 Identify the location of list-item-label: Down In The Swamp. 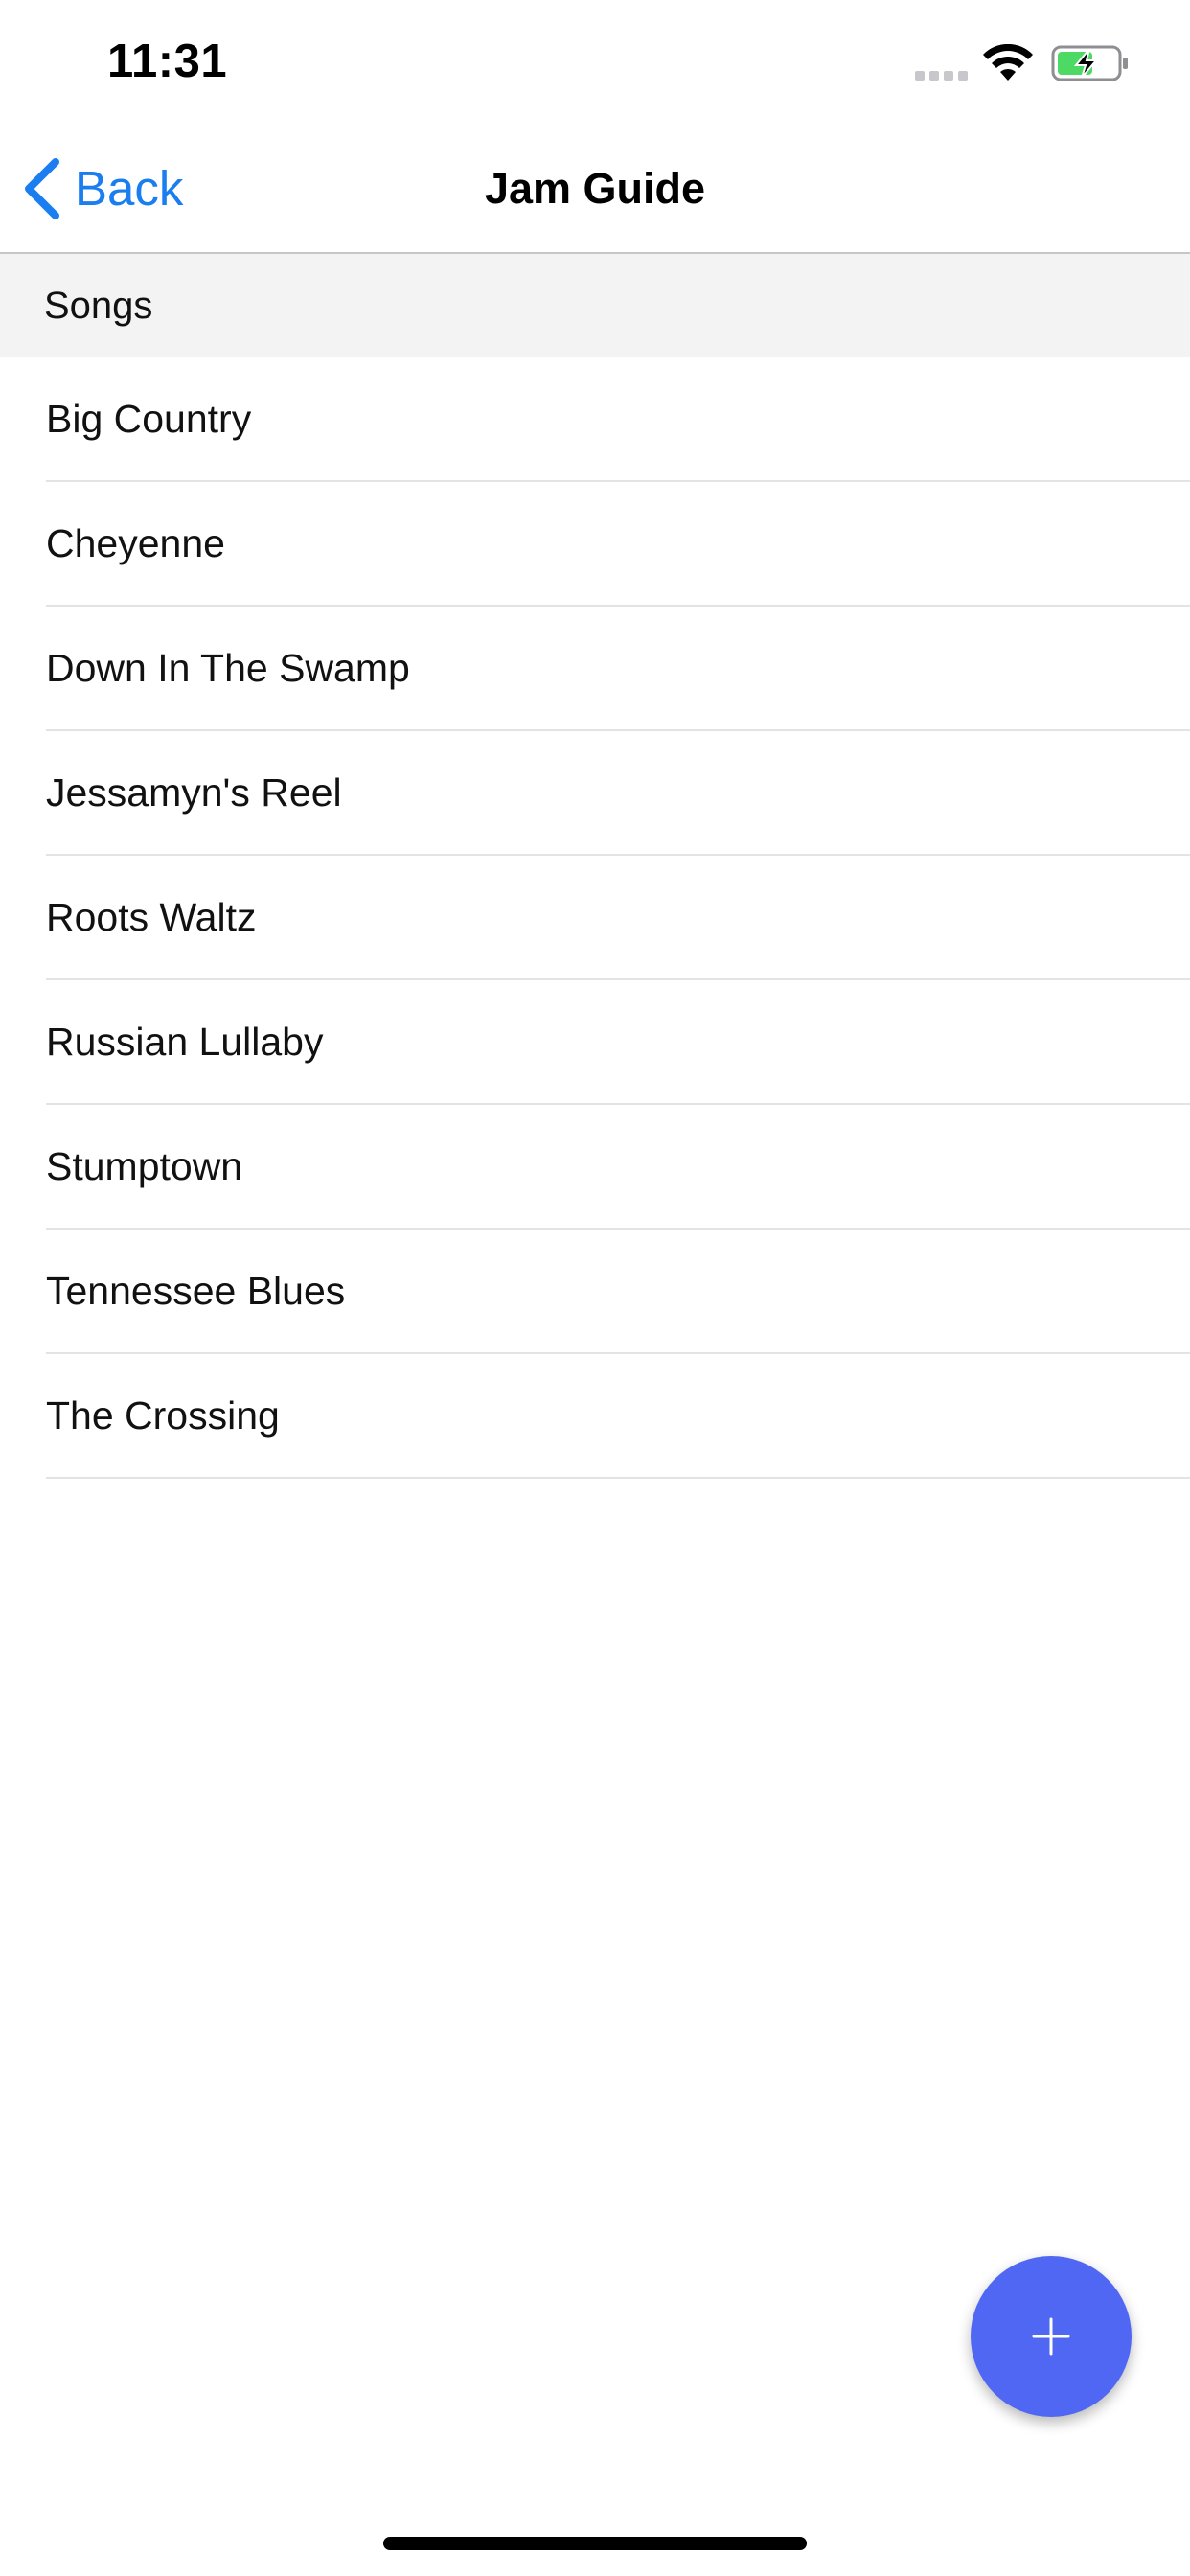
(228, 668).